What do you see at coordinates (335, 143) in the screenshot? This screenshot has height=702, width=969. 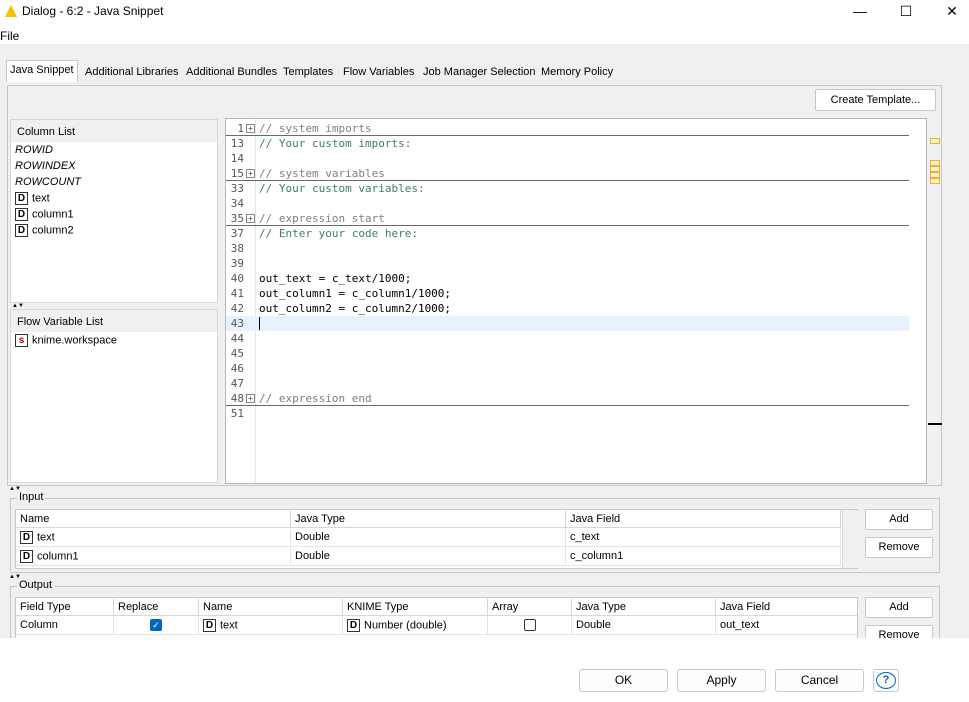 I see `code-text: // Your custom imports:` at bounding box center [335, 143].